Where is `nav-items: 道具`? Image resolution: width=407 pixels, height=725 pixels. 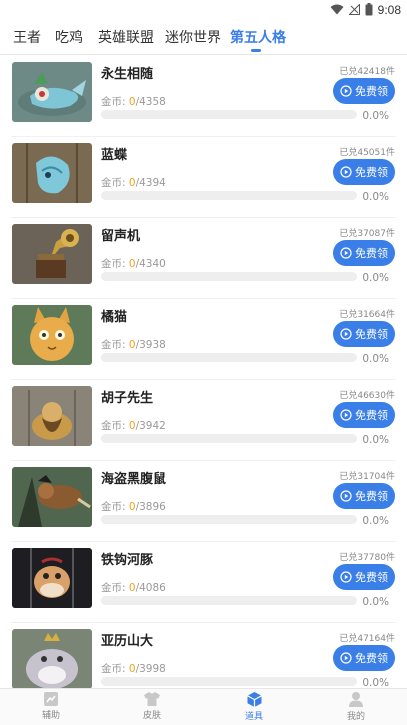 nav-items: 道具 is located at coordinates (254, 708).